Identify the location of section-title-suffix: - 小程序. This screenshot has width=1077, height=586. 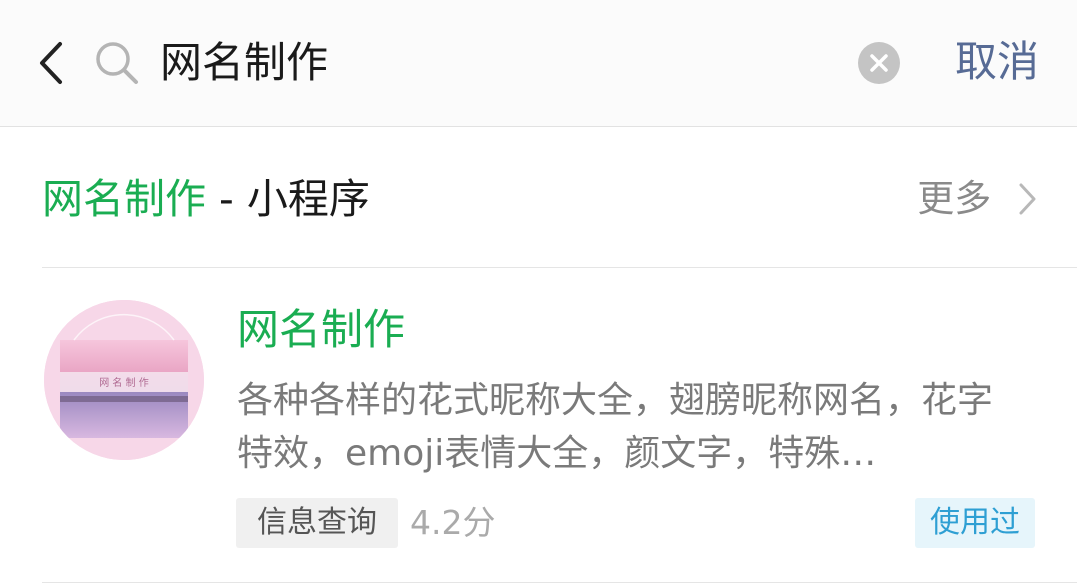
(288, 199).